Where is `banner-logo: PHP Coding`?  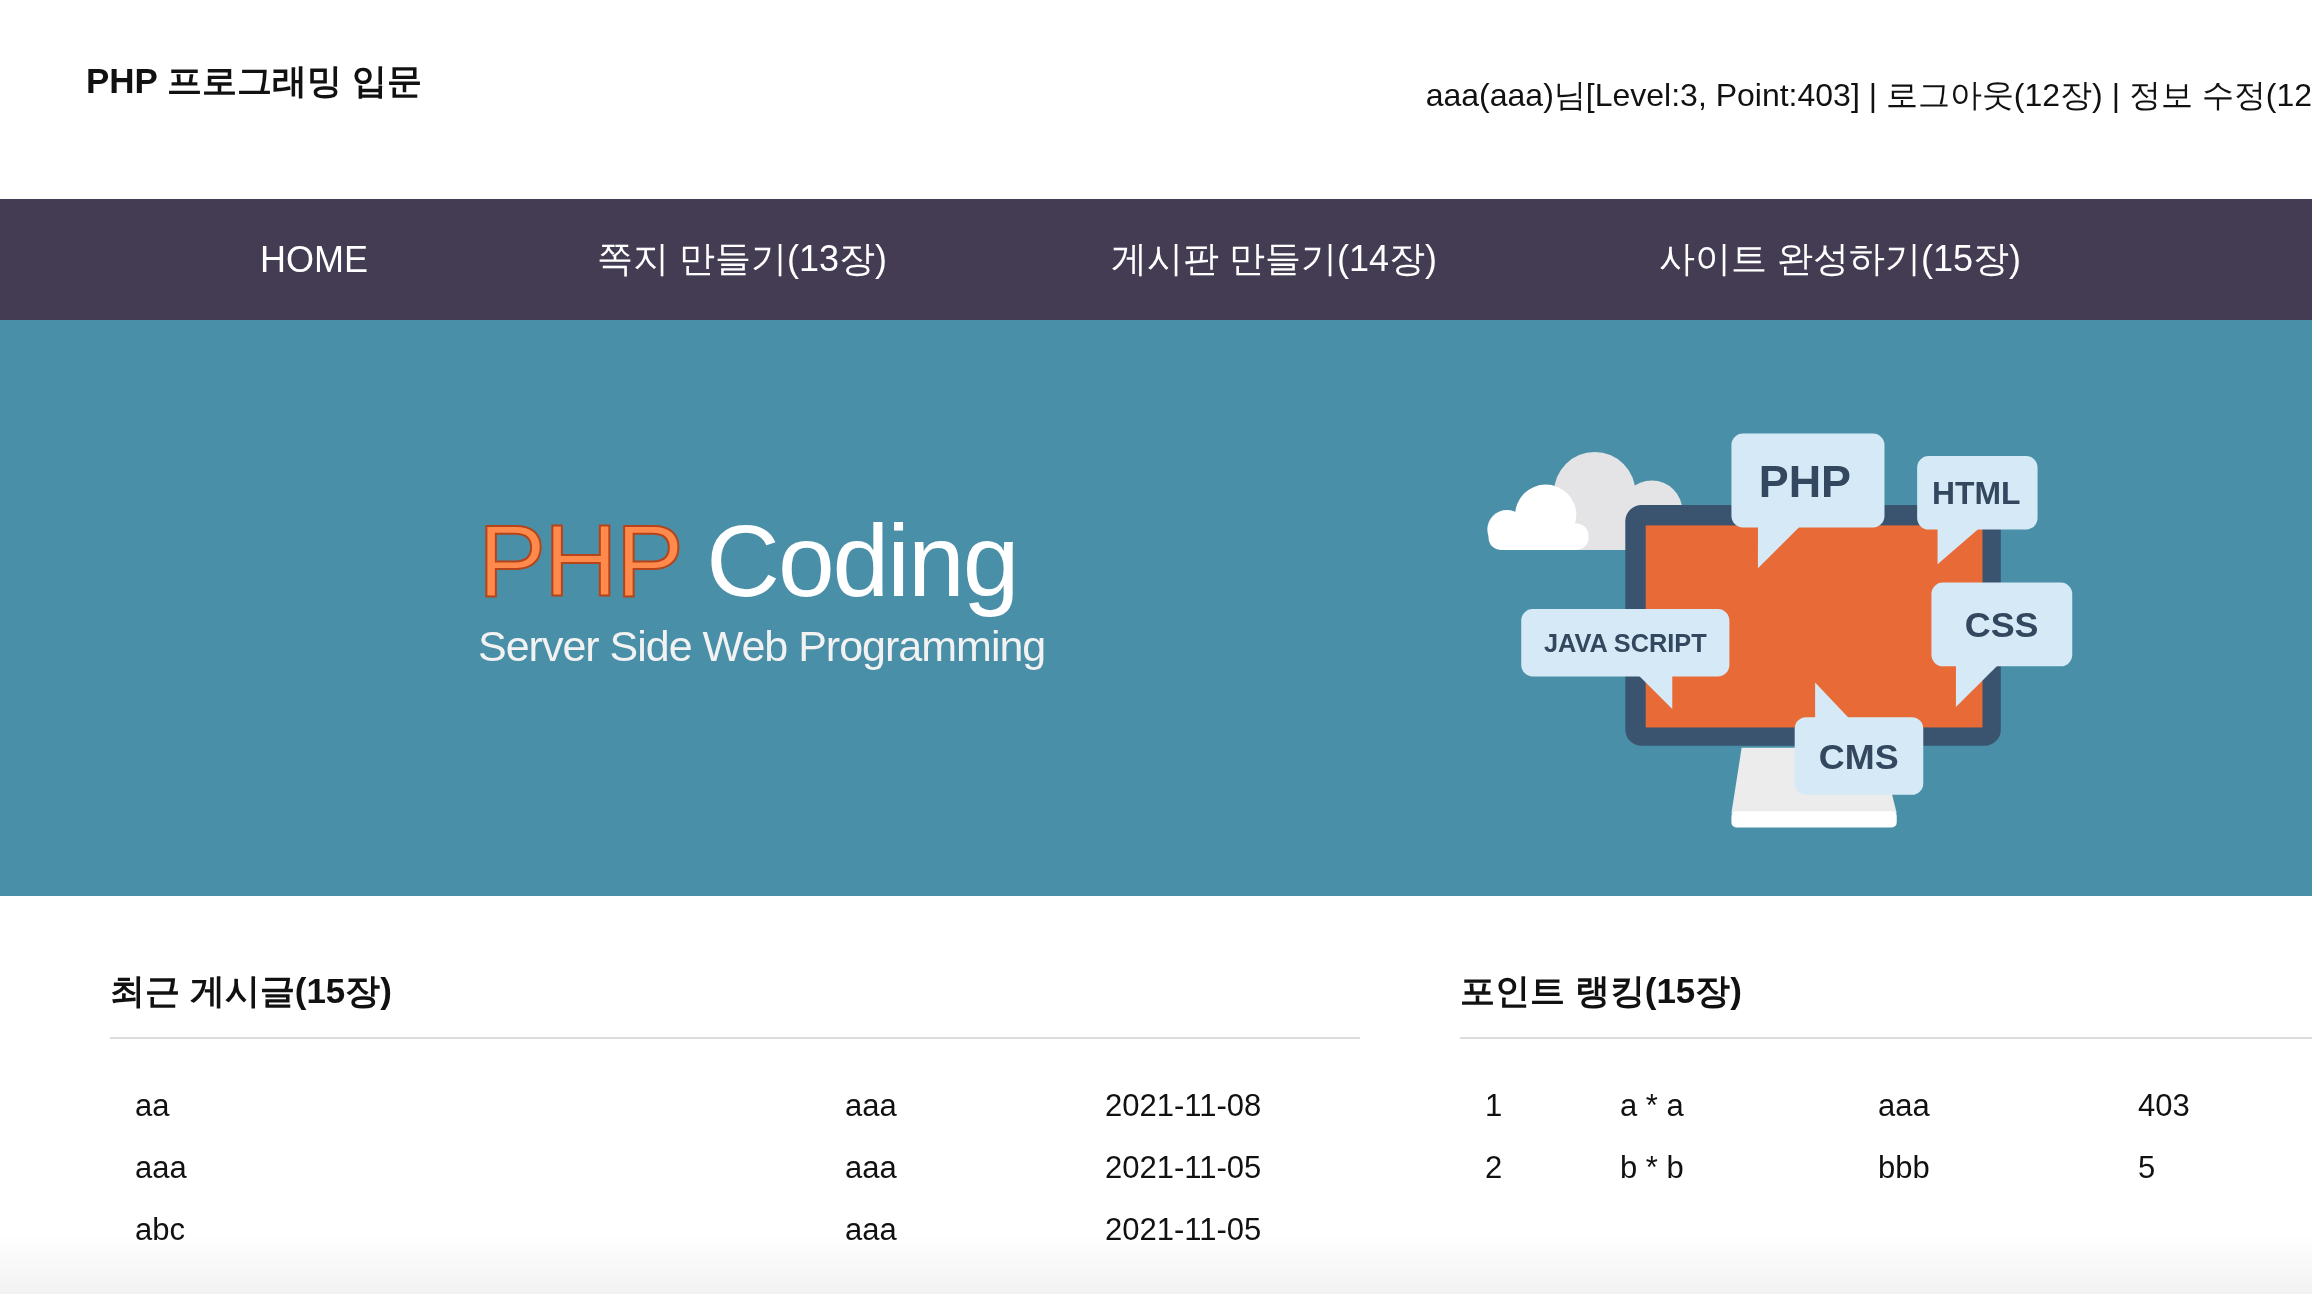
banner-logo: PHP Coding is located at coordinates (748, 561).